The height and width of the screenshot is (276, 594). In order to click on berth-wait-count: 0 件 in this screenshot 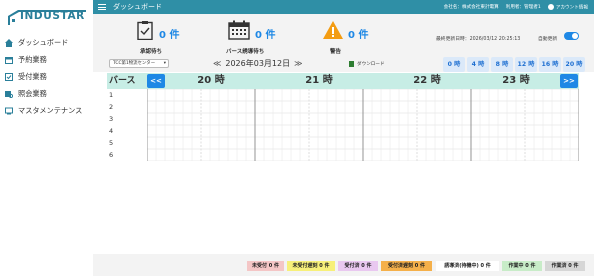, I will do `click(265, 35)`.